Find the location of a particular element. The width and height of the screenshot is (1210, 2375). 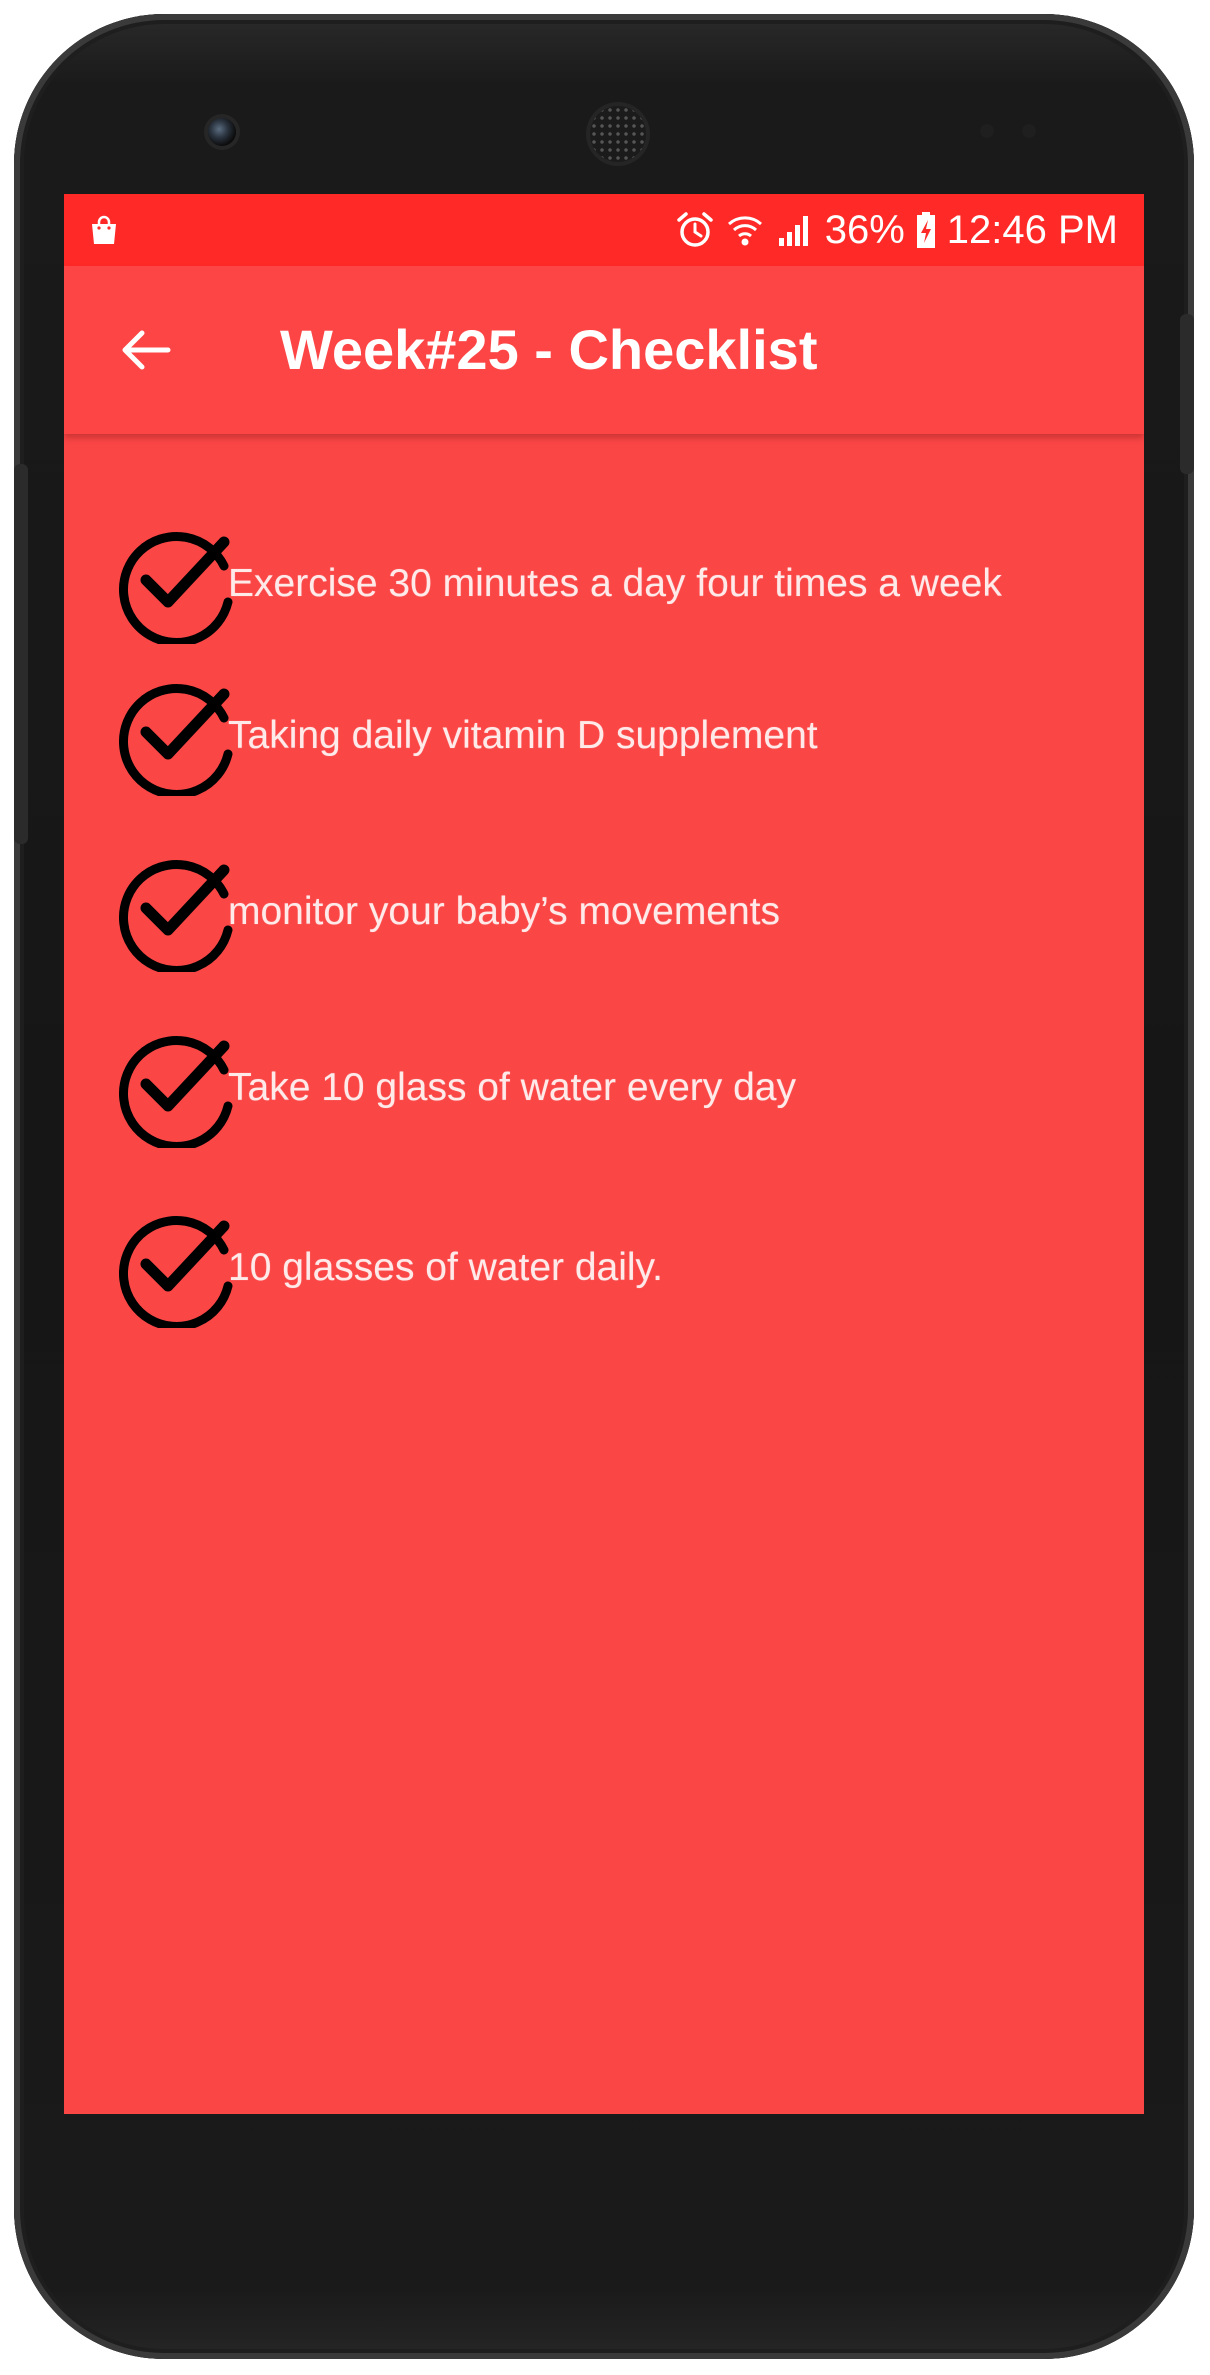

clock-time: 12:46 PM is located at coordinates (1032, 229).